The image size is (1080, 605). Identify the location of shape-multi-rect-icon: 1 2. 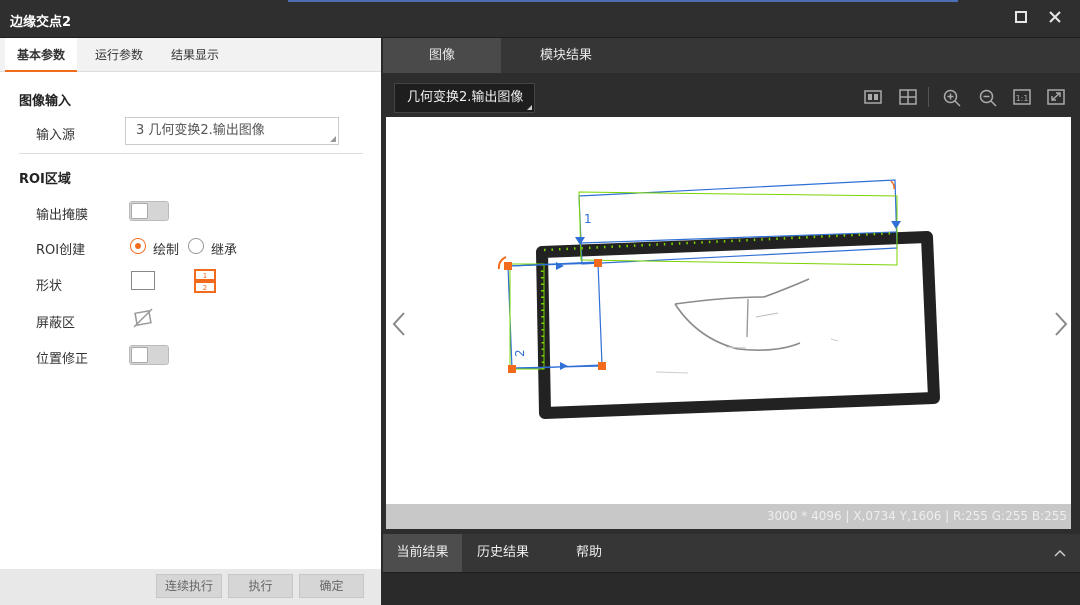
(205, 281).